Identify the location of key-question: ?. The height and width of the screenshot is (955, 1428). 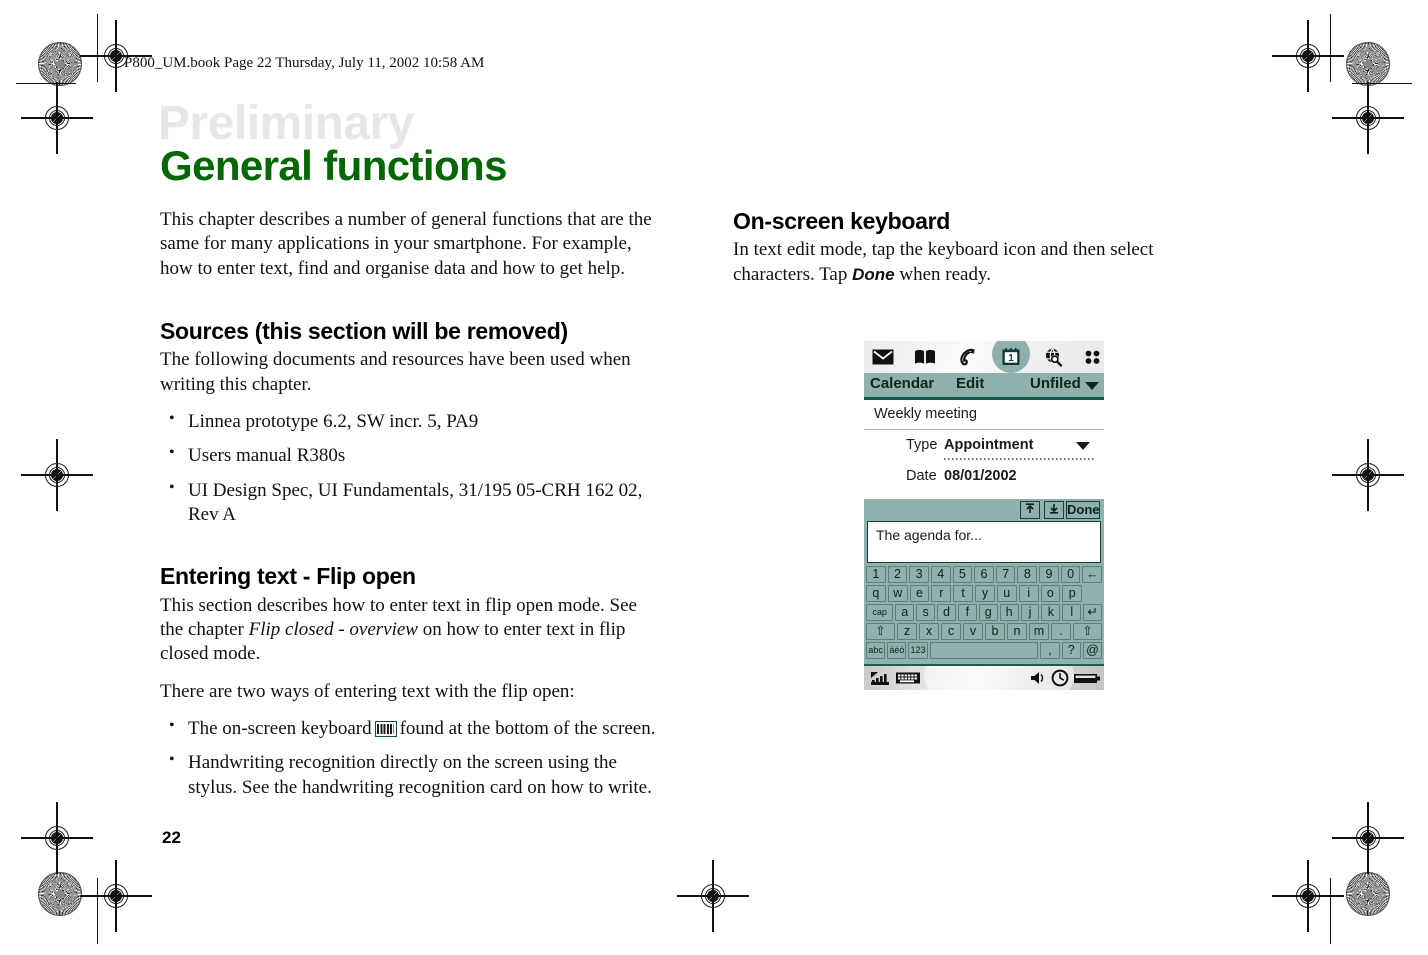
(1071, 650).